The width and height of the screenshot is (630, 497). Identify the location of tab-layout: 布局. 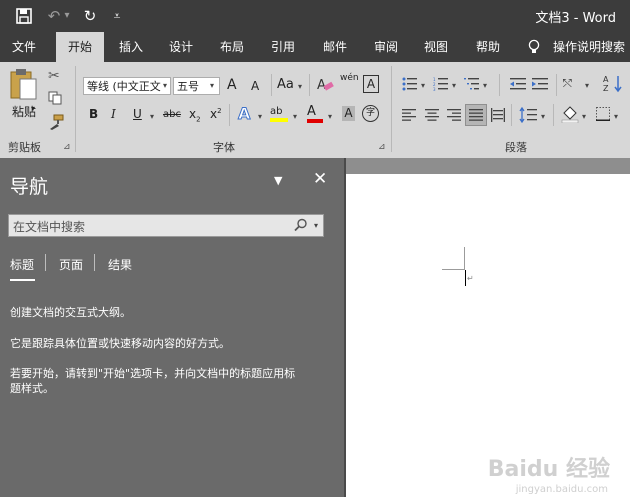
(232, 47).